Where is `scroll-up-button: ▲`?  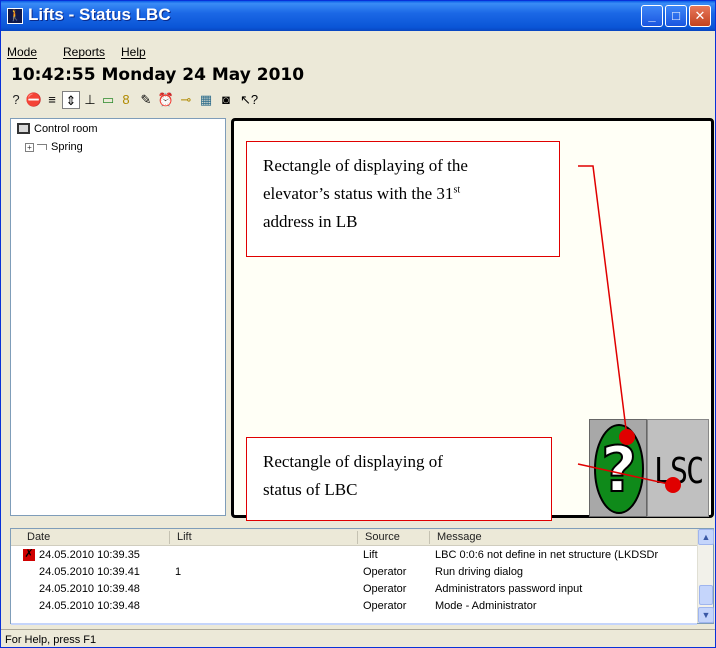 scroll-up-button: ▲ is located at coordinates (706, 537).